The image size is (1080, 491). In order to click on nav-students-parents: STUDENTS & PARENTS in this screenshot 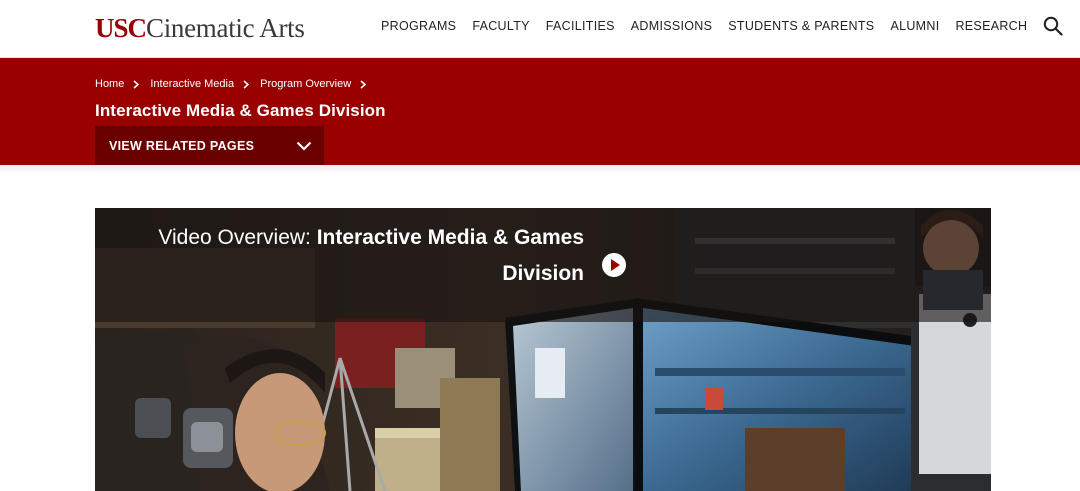, I will do `click(801, 26)`.